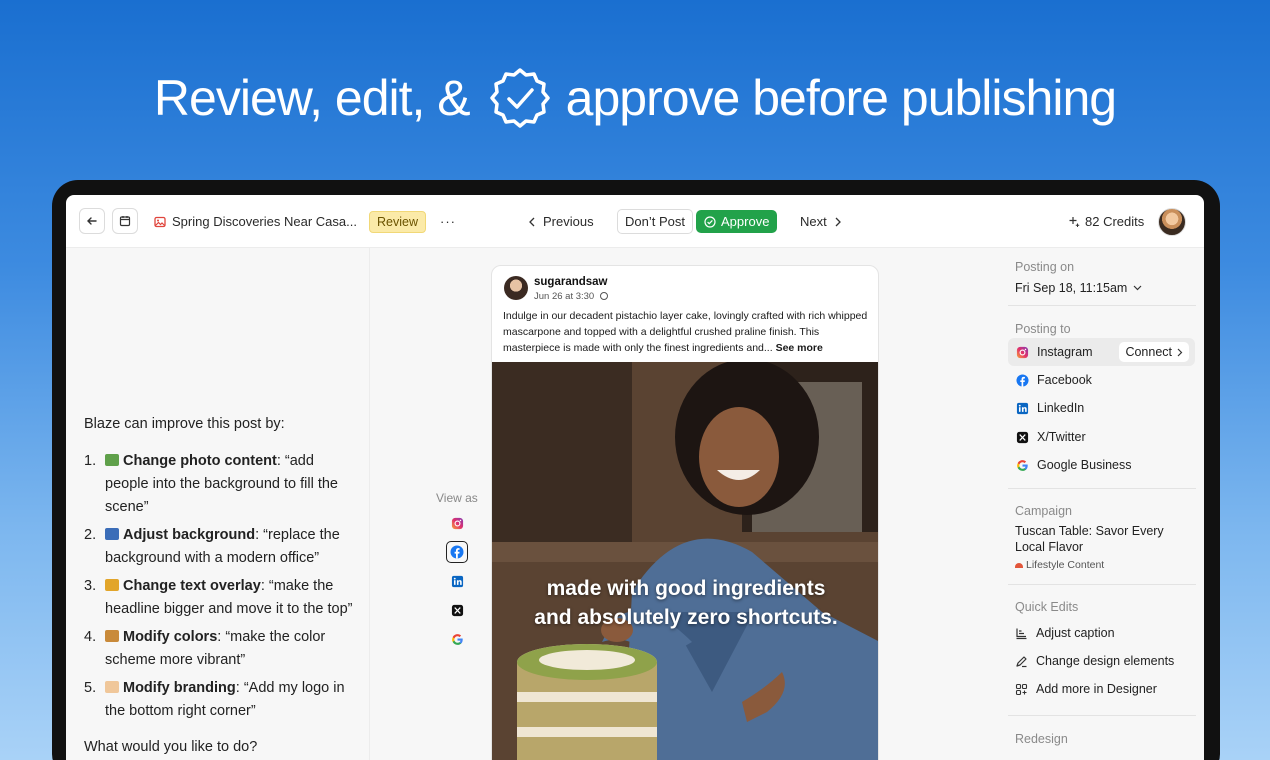  Describe the element at coordinates (710, 221) in the screenshot. I see `check-circle-icon` at that location.